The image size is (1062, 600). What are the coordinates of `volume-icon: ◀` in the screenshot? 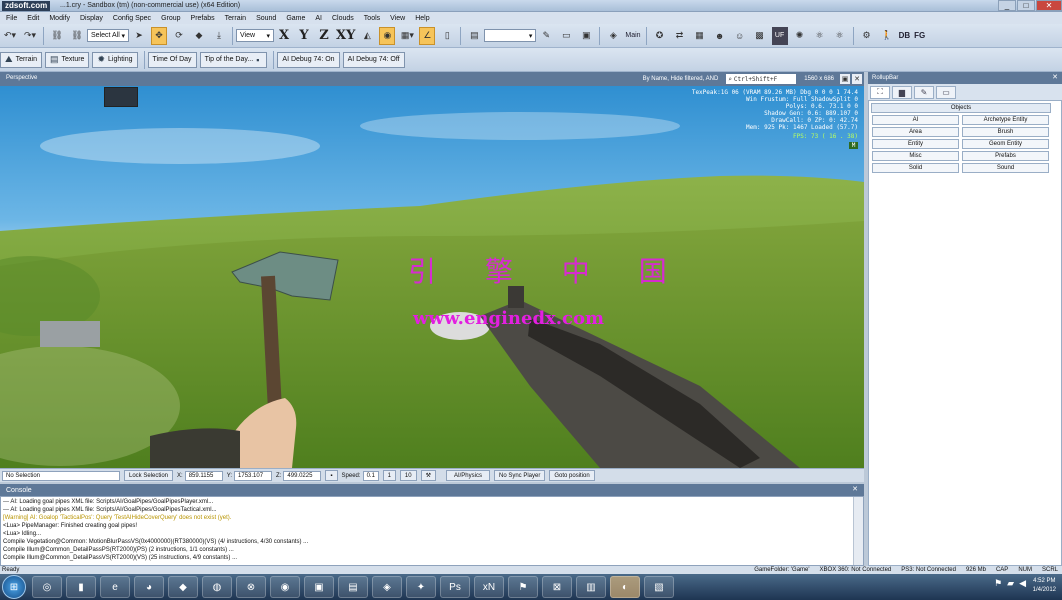 It's located at (1022, 583).